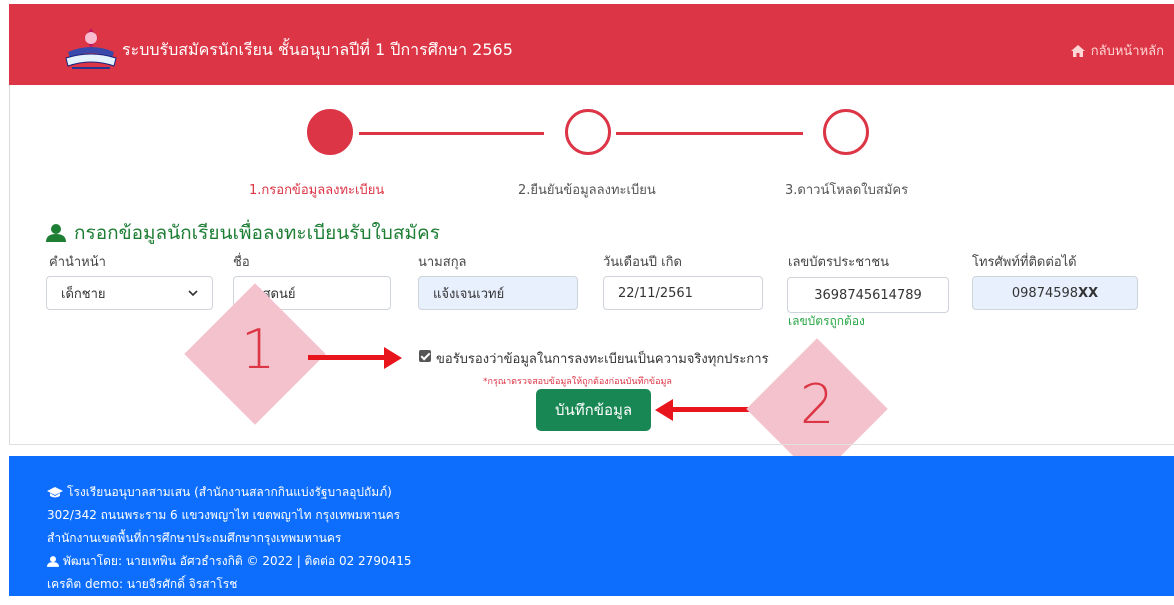 The height and width of the screenshot is (605, 1174). What do you see at coordinates (193, 293) in the screenshot?
I see `chevron-down-icon` at bounding box center [193, 293].